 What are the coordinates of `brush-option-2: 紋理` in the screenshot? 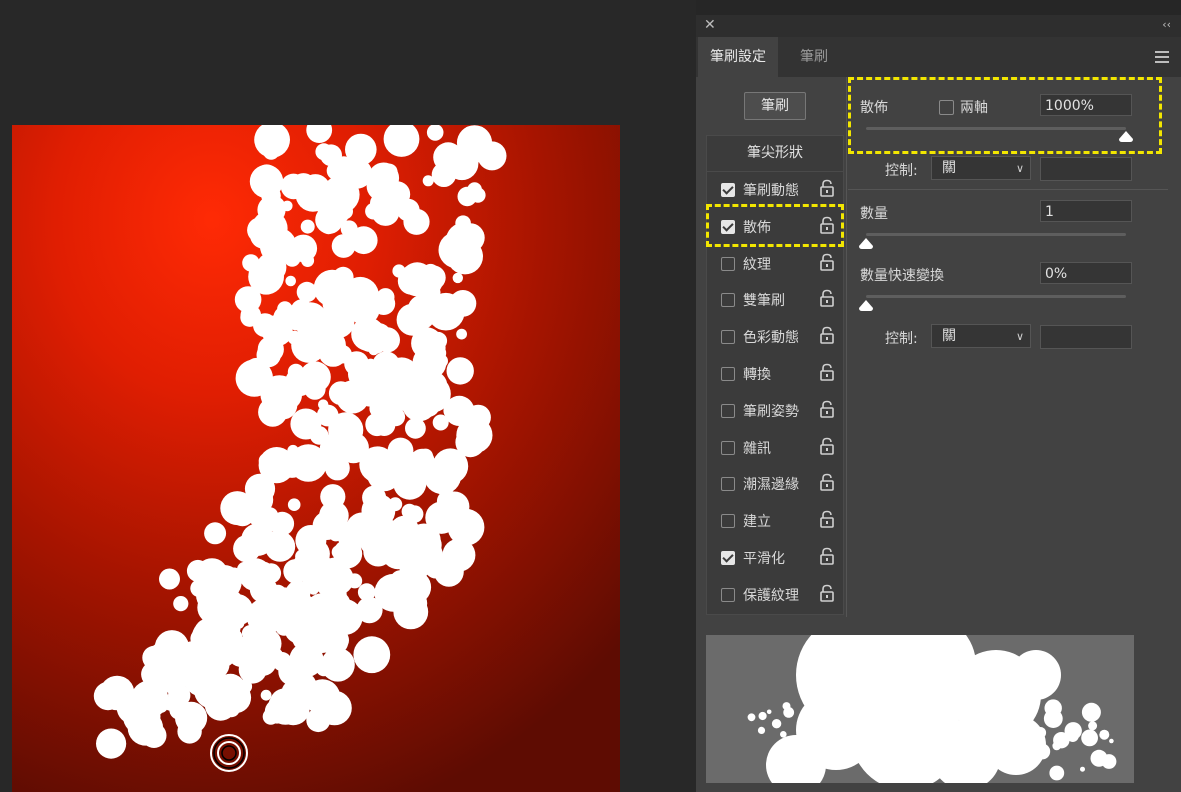 It's located at (775, 264).